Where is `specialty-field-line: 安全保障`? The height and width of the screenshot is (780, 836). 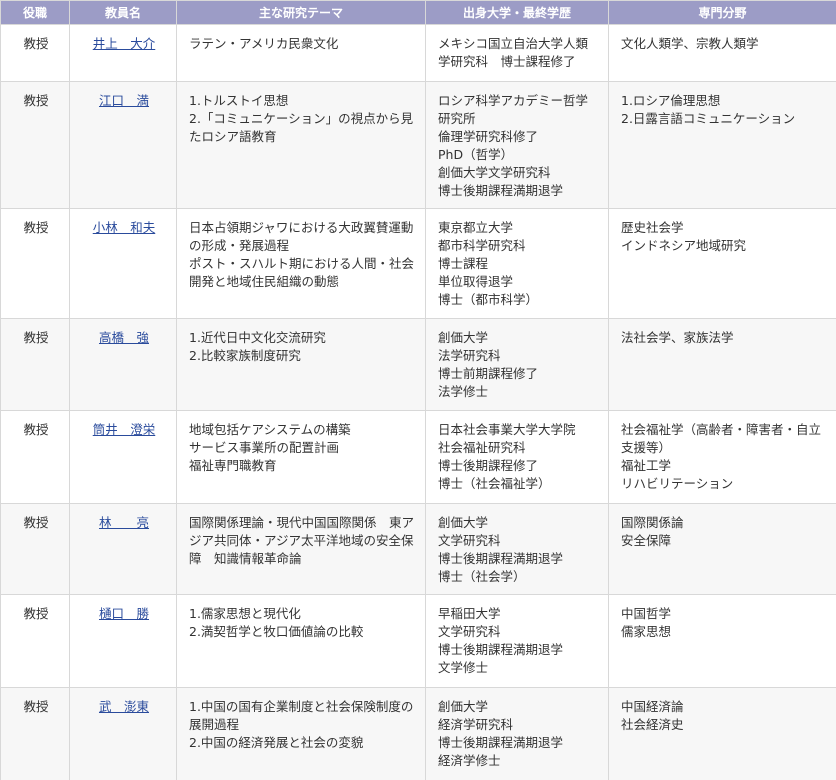
specialty-field-line: 安全保障 is located at coordinates (646, 540).